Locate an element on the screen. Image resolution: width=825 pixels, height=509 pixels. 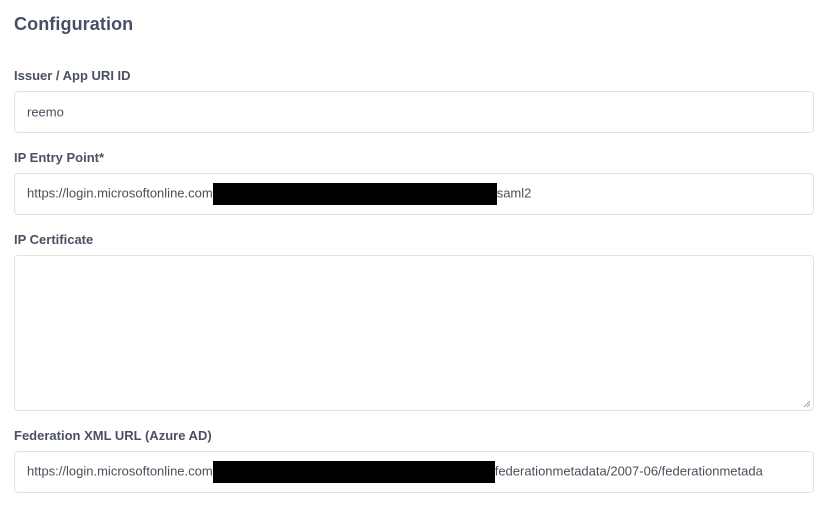
entry-point-value-prefix: https://login.microsoftonline.com is located at coordinates (120, 193).